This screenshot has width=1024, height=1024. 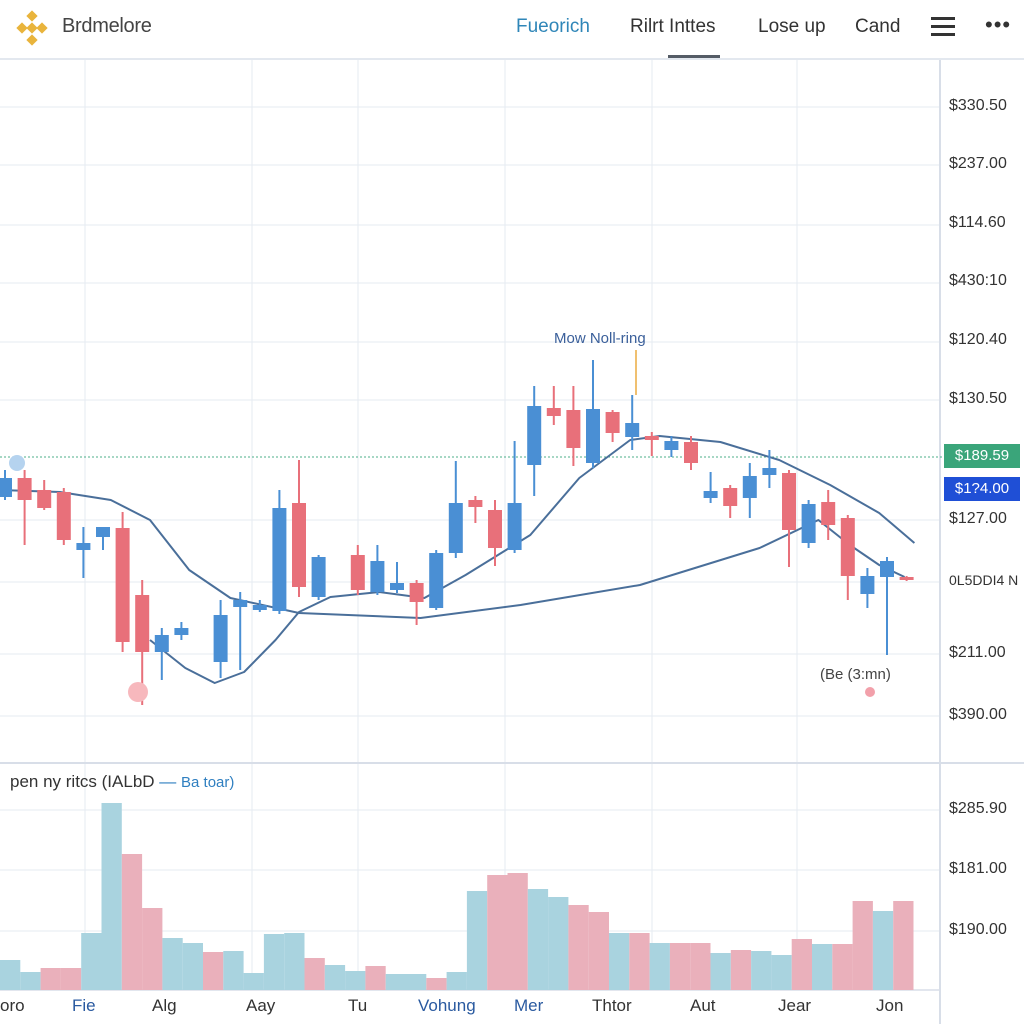 What do you see at coordinates (978, 929) in the screenshot?
I see `volume-axis-label: $190.00` at bounding box center [978, 929].